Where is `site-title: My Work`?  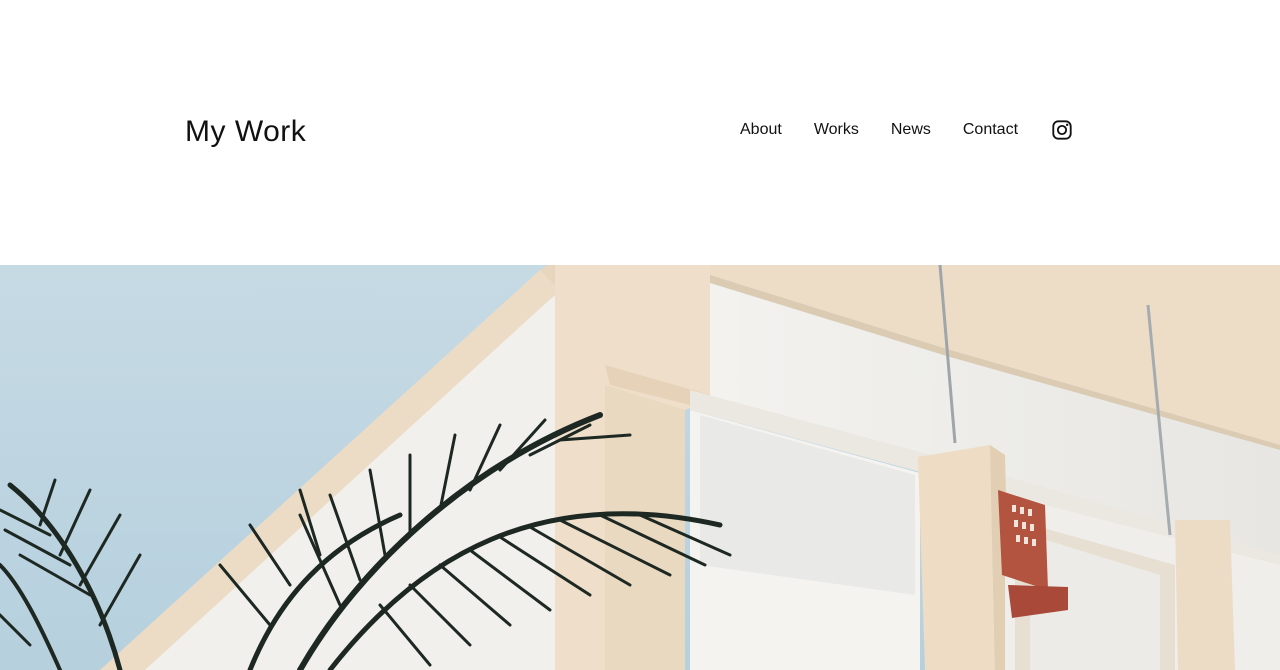 site-title: My Work is located at coordinates (245, 132).